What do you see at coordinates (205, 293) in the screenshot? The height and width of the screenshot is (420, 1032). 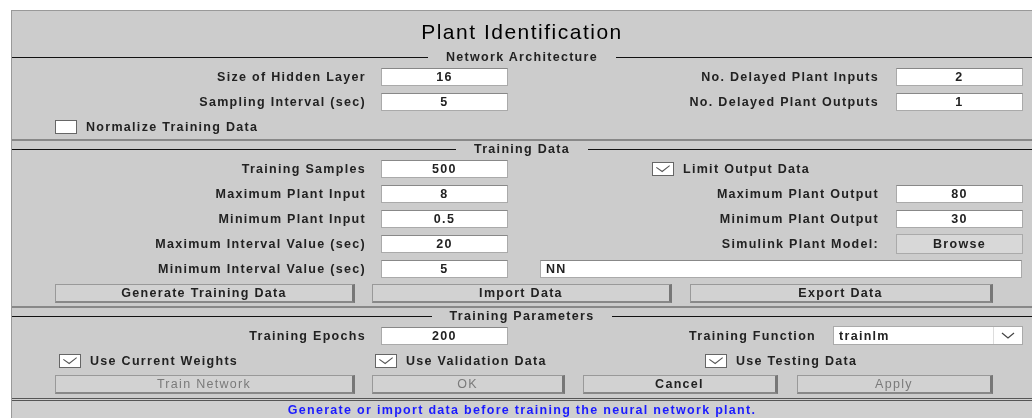 I see `button: Generate Training Data` at bounding box center [205, 293].